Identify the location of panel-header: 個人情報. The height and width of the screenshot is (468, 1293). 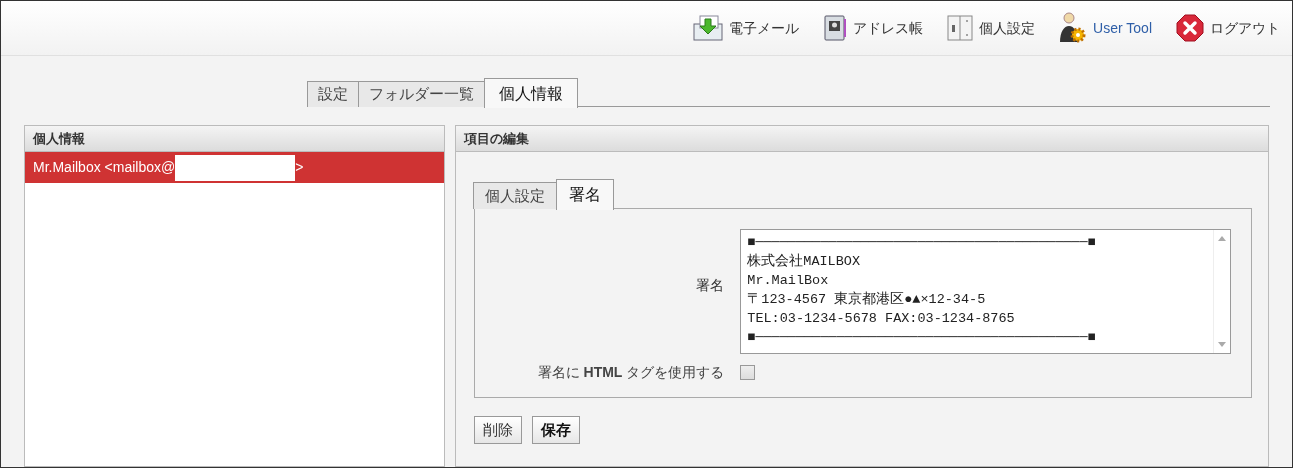
(235, 139).